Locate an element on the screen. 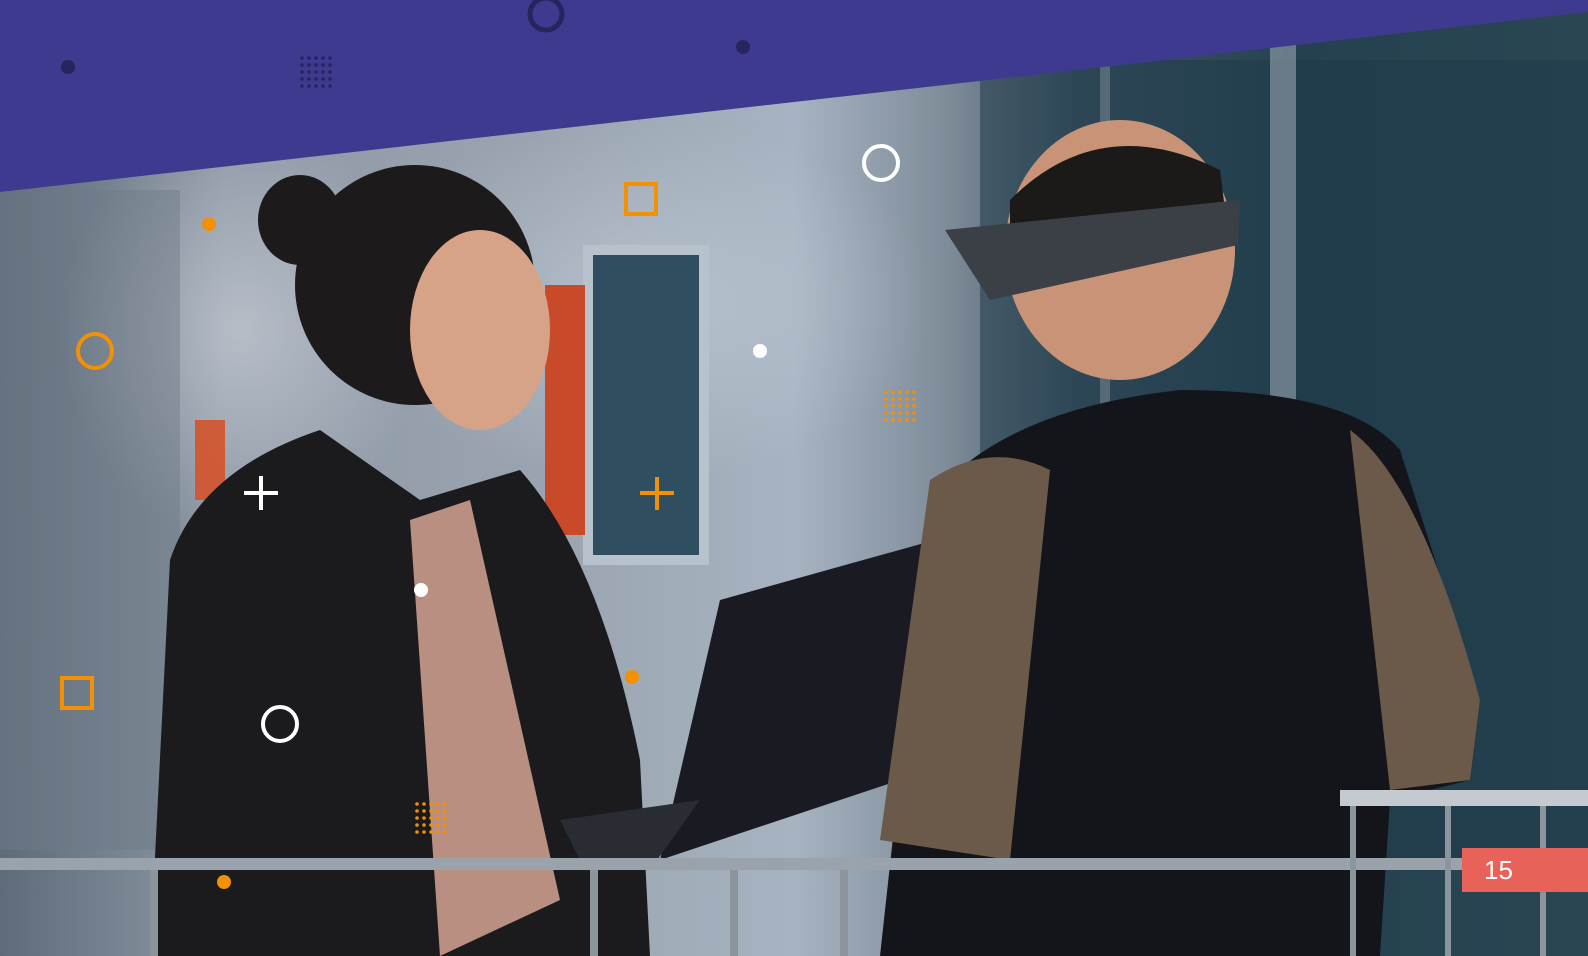 The width and height of the screenshot is (1588, 956). page-number: 15 is located at coordinates (1498, 869).